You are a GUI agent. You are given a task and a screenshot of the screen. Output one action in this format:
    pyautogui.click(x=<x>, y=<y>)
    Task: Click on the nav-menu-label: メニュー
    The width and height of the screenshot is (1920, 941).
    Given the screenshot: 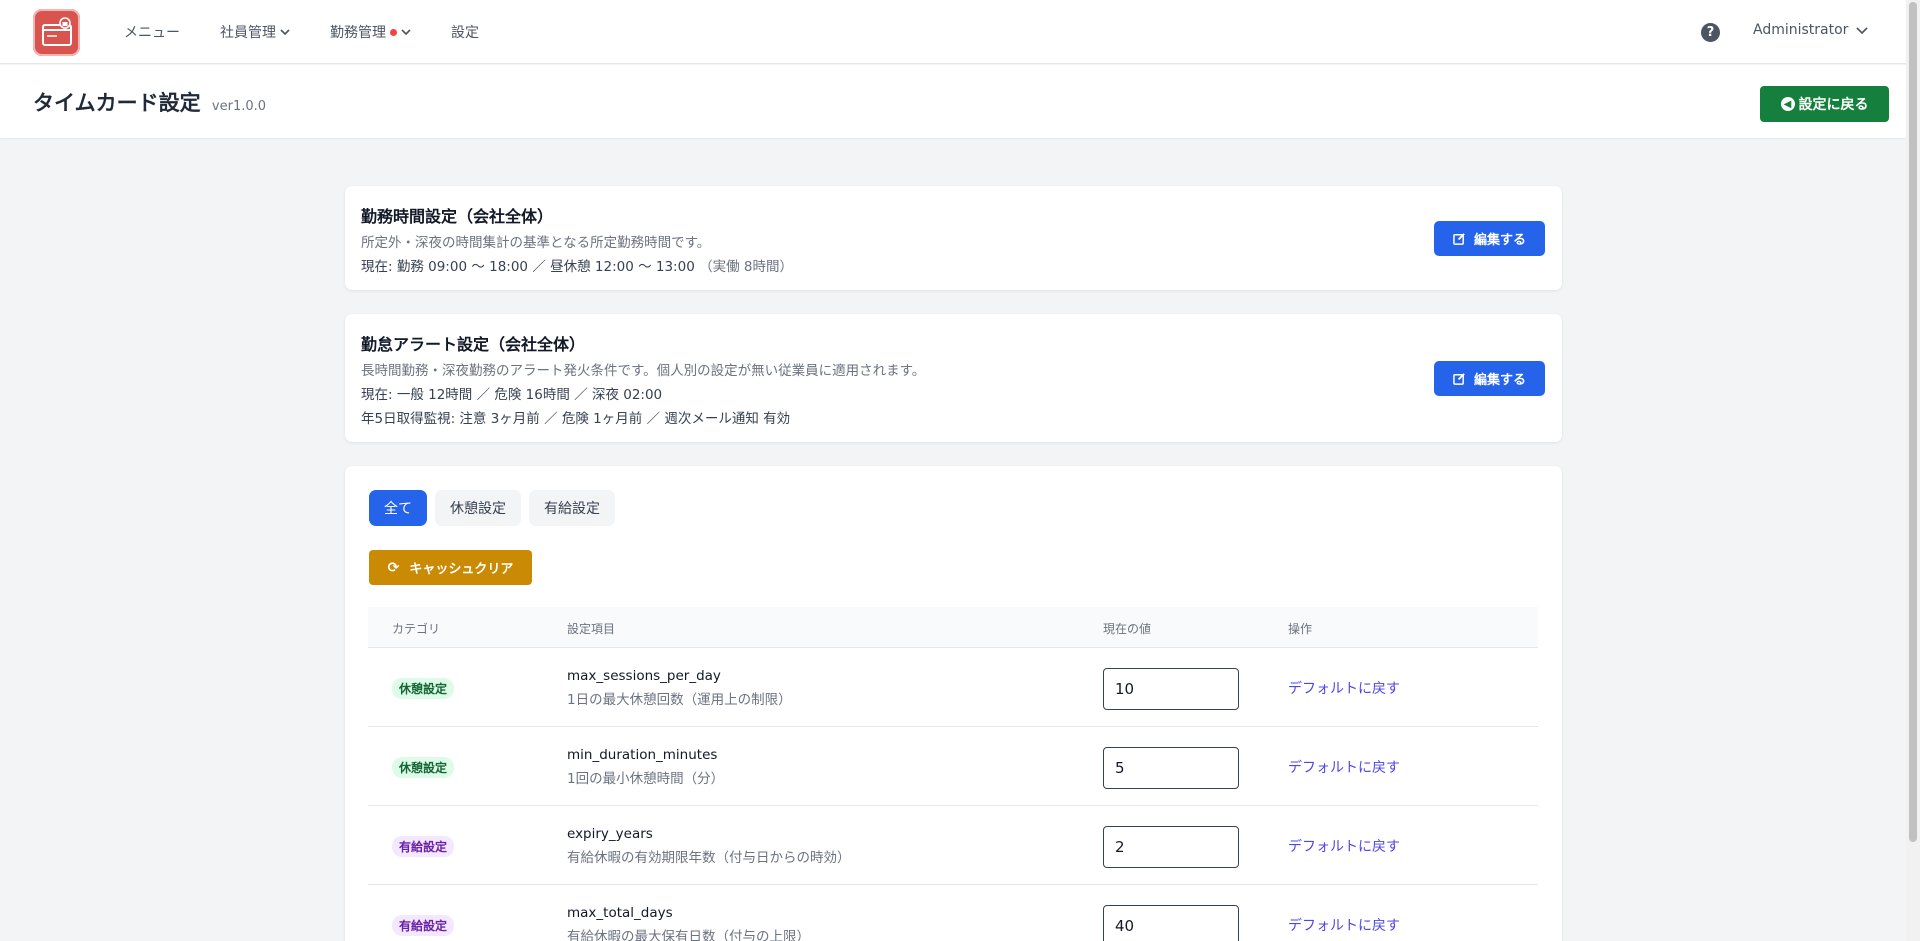 What is the action you would take?
    pyautogui.click(x=152, y=33)
    